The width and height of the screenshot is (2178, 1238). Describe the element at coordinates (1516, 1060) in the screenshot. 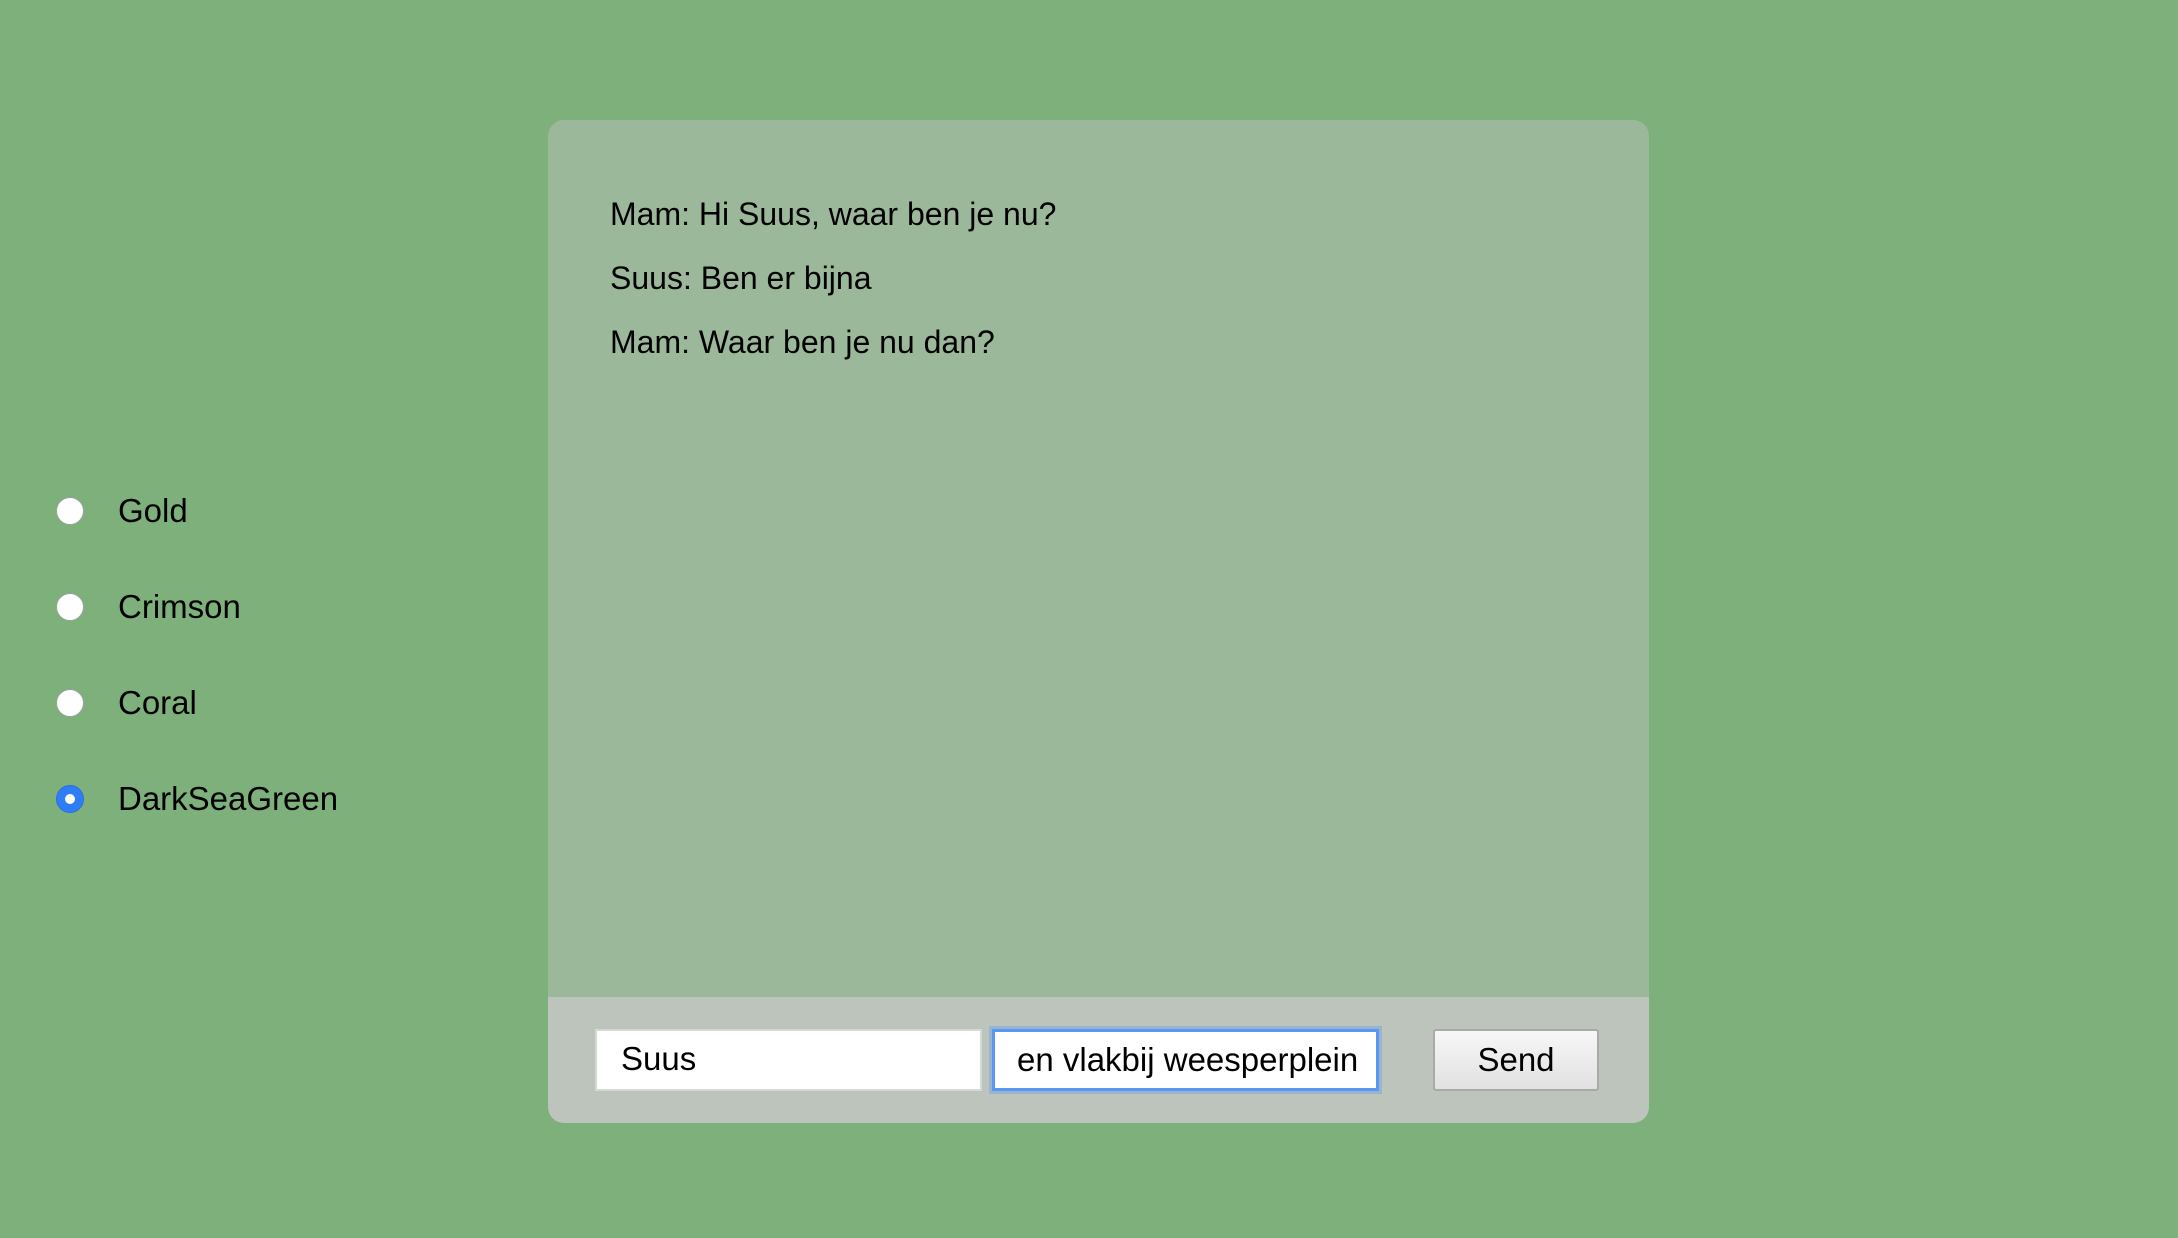

I see `send-button: Send` at that location.